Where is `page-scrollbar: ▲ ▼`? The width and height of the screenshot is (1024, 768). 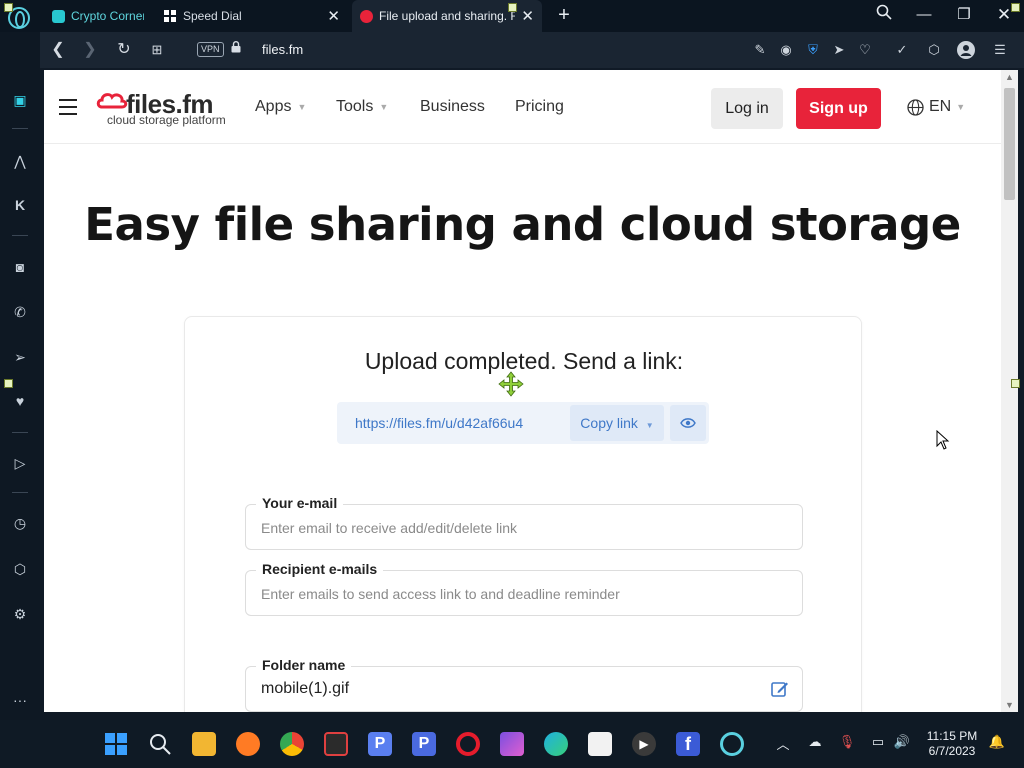 page-scrollbar: ▲ ▼ is located at coordinates (1009, 391).